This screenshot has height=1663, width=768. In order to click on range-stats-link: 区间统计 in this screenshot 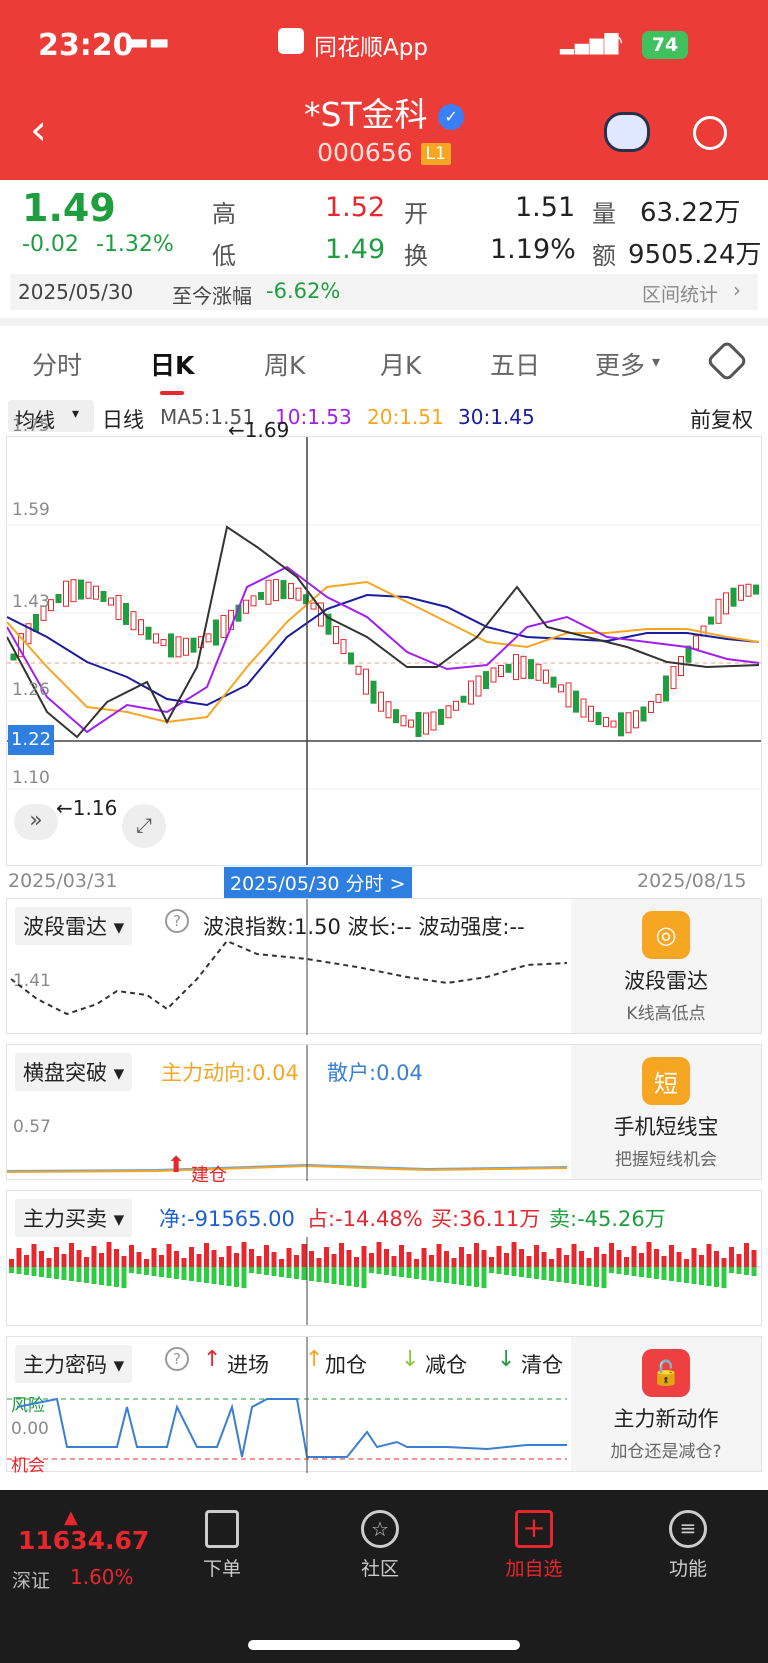, I will do `click(680, 293)`.